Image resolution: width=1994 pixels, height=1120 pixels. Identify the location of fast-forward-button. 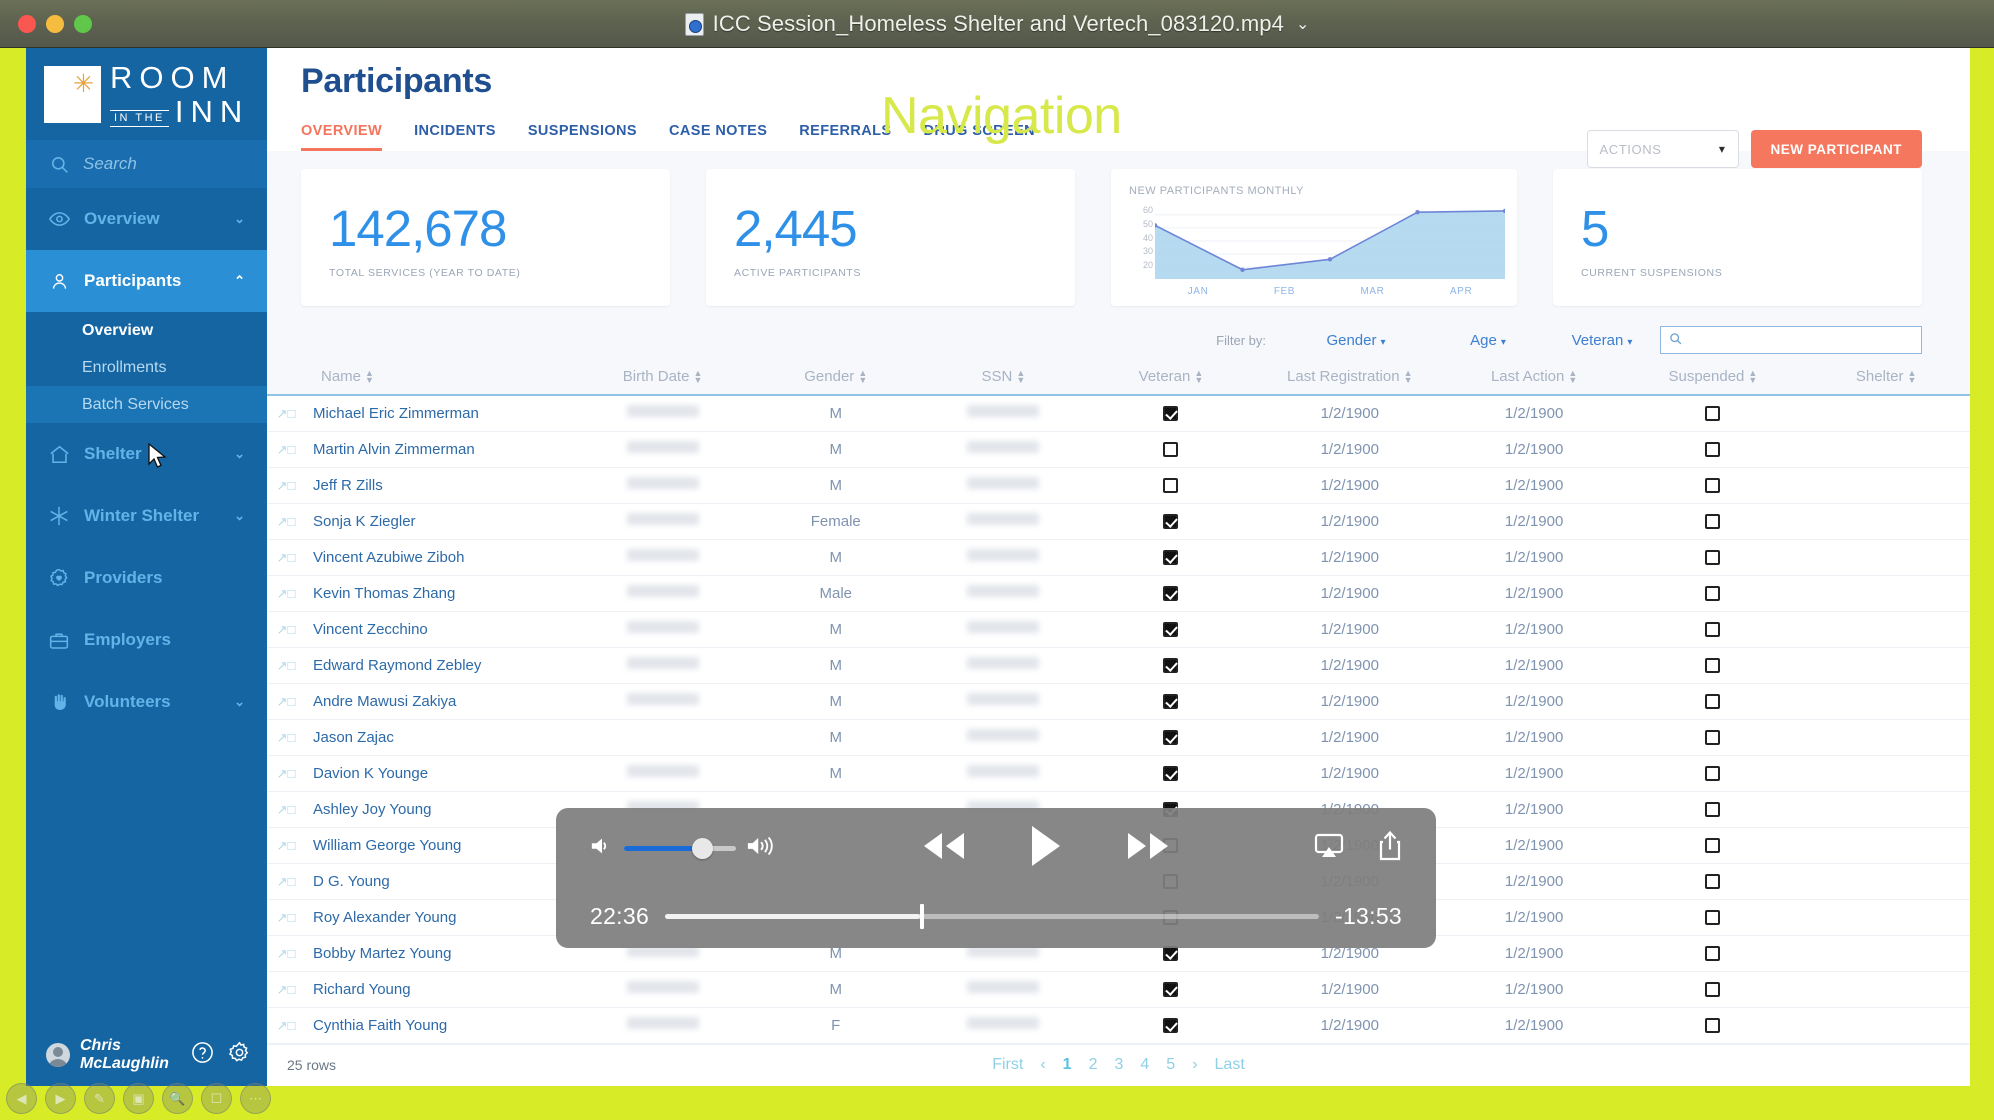
(1148, 848).